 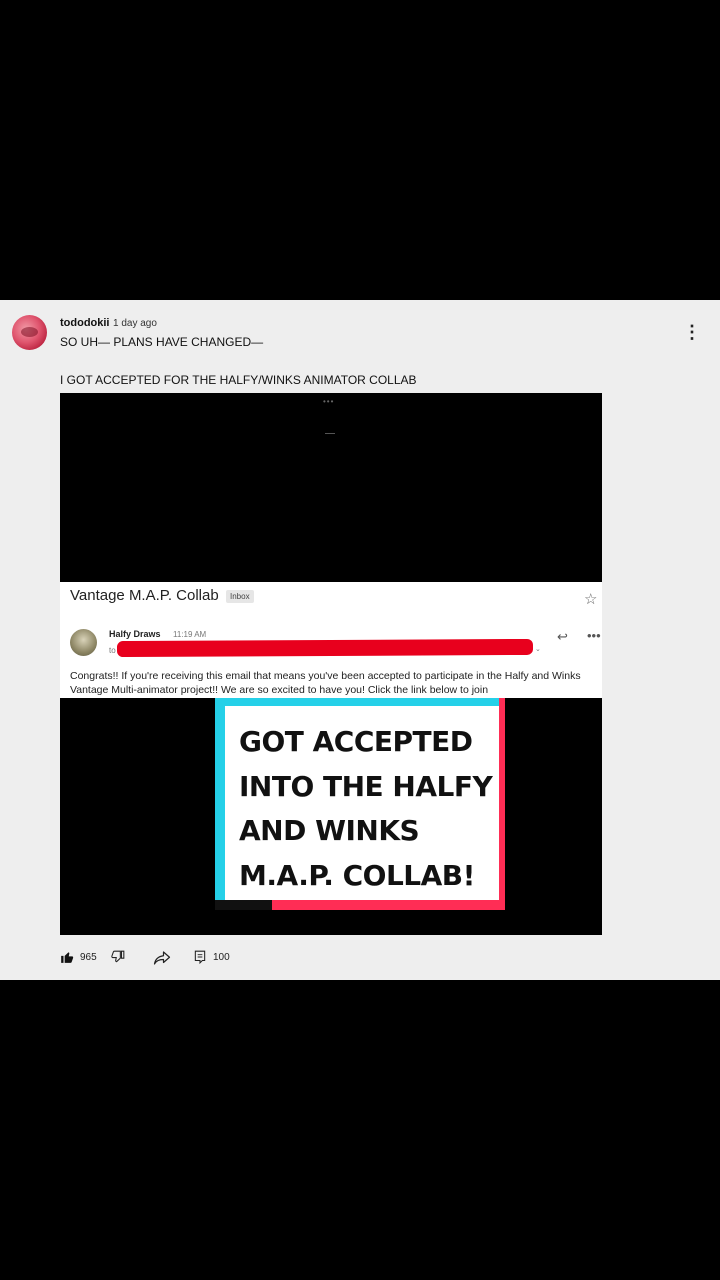 I want to click on card-border-left, so click(x=220, y=804).